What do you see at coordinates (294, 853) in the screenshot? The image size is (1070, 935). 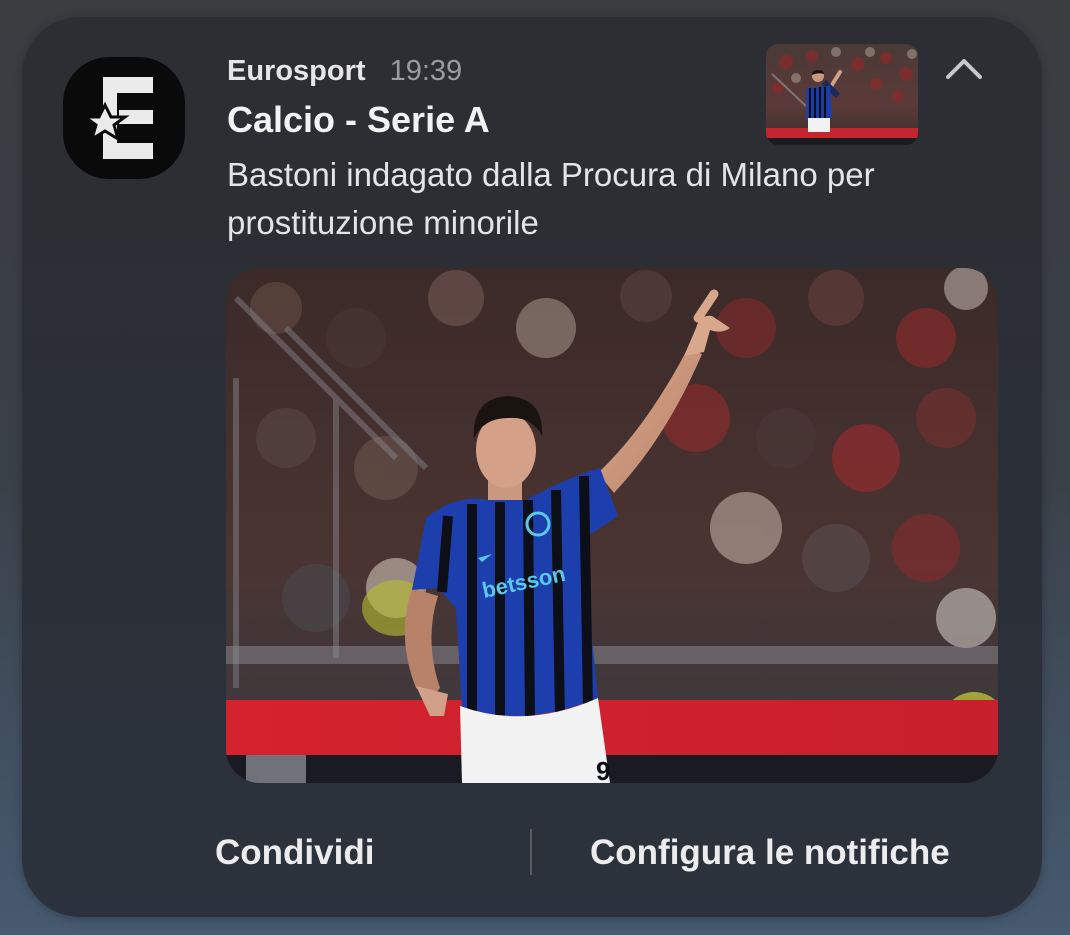 I see `share-button: Condividi` at bounding box center [294, 853].